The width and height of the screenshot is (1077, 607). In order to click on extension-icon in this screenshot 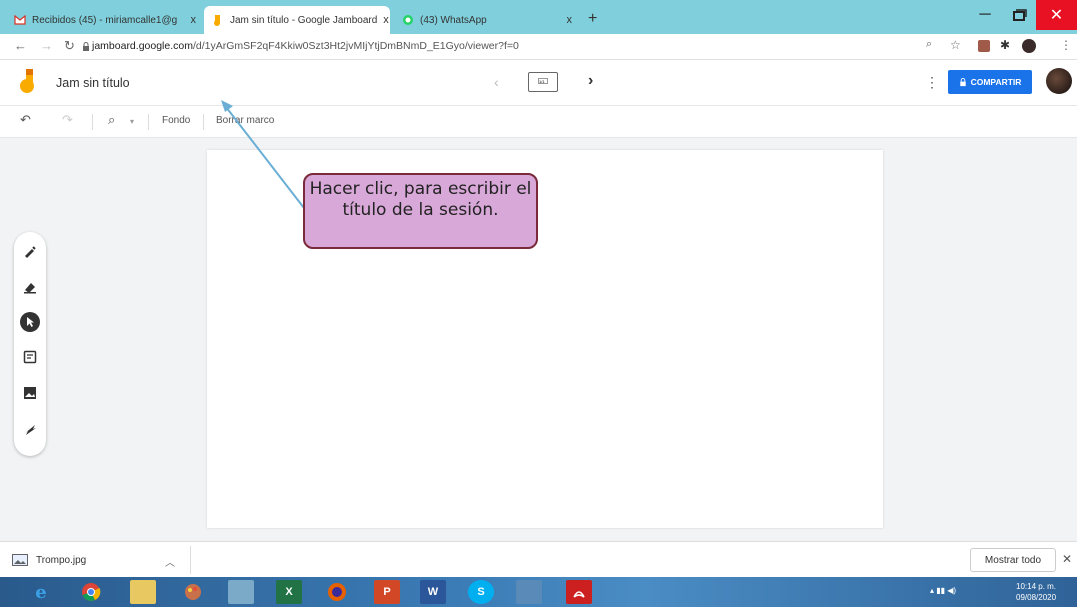, I will do `click(984, 46)`.